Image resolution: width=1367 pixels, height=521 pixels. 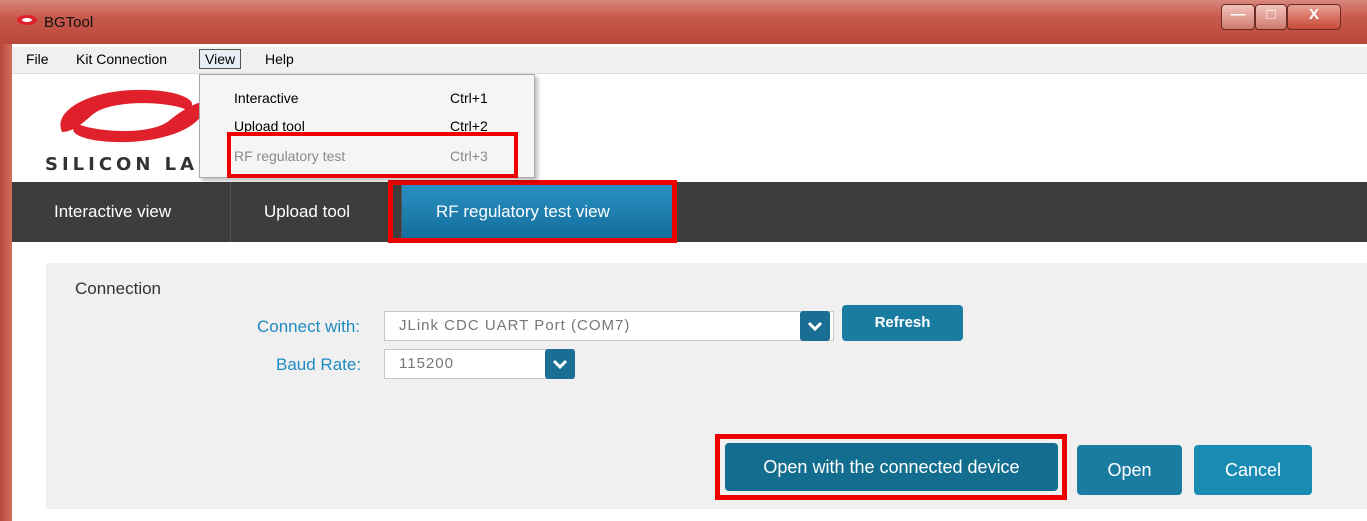 I want to click on connection-title: Connection, so click(x=118, y=288).